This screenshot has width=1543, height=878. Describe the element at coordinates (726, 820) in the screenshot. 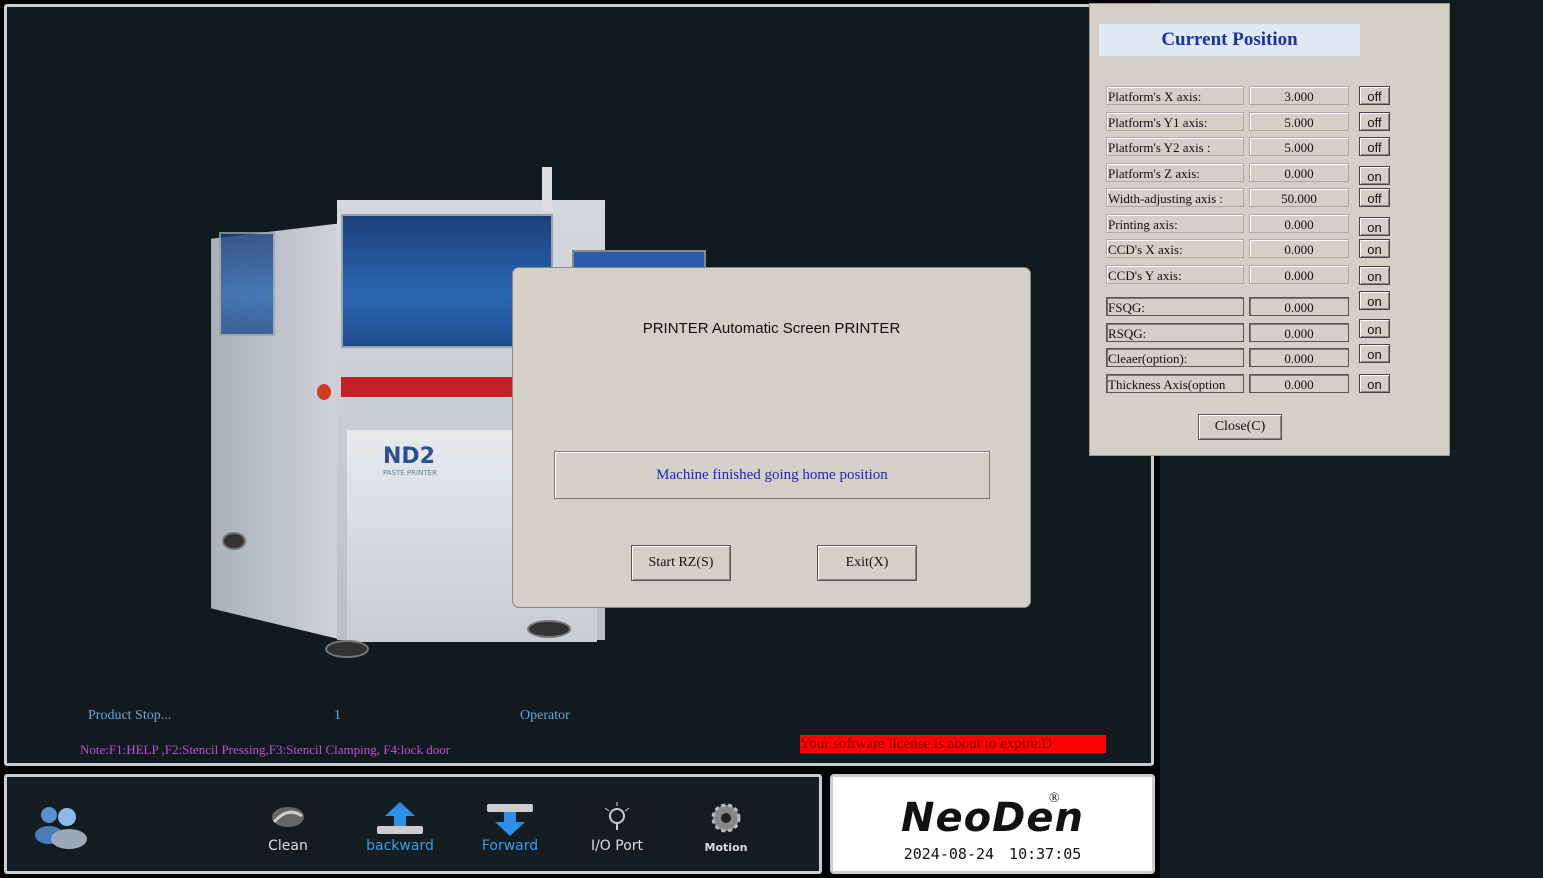

I see `gear-icon` at that location.